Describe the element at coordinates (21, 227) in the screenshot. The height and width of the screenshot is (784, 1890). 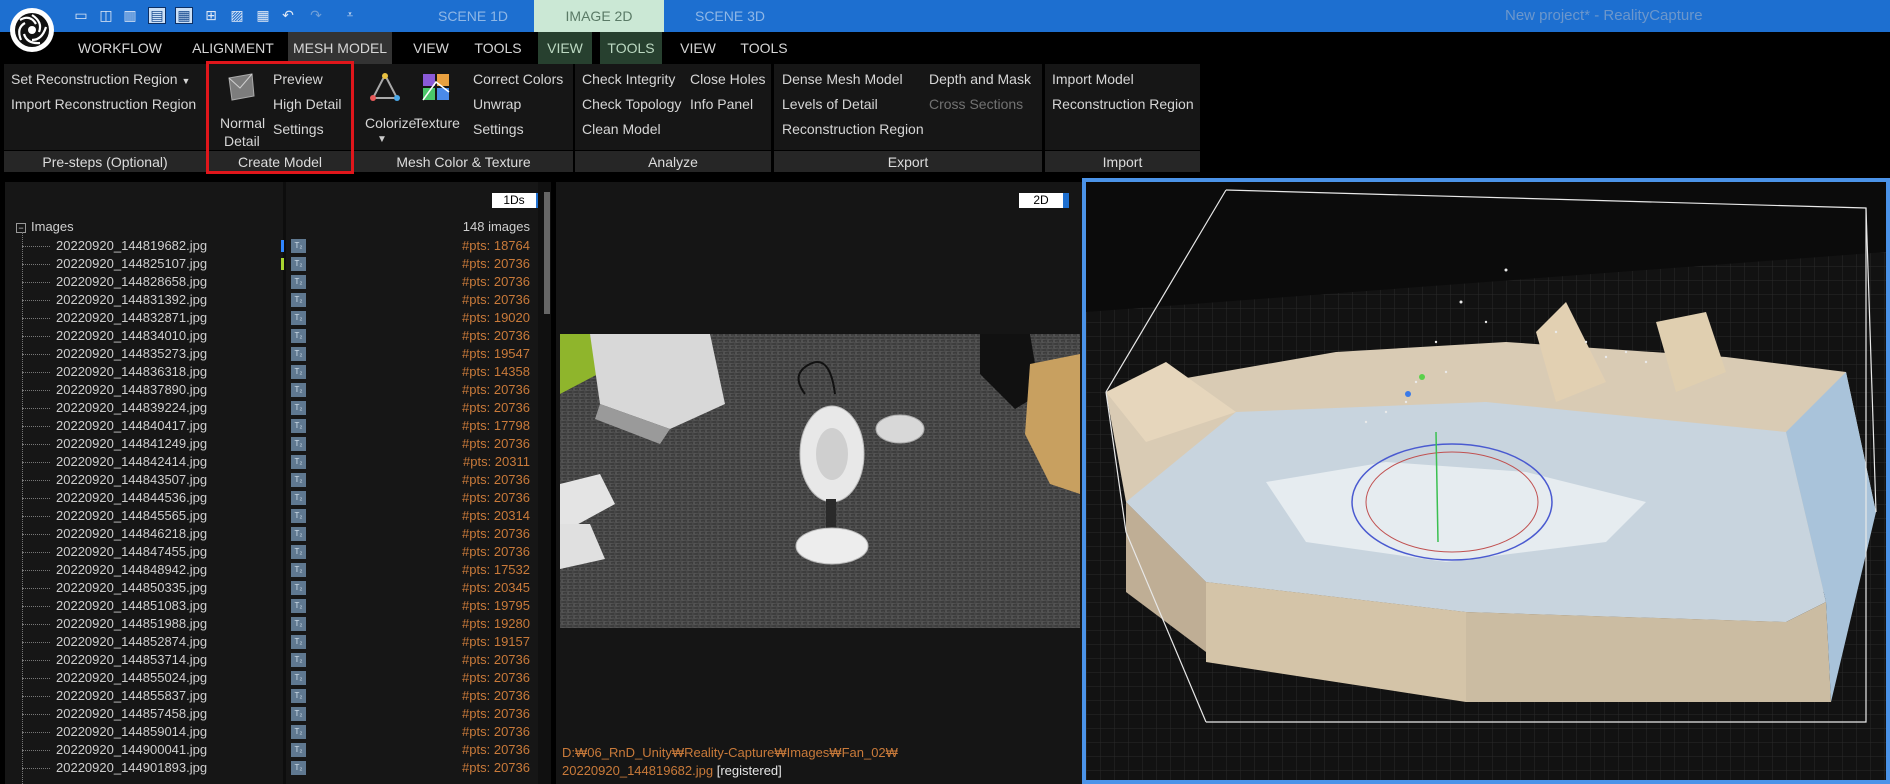
I see `collapse-icon: −` at that location.